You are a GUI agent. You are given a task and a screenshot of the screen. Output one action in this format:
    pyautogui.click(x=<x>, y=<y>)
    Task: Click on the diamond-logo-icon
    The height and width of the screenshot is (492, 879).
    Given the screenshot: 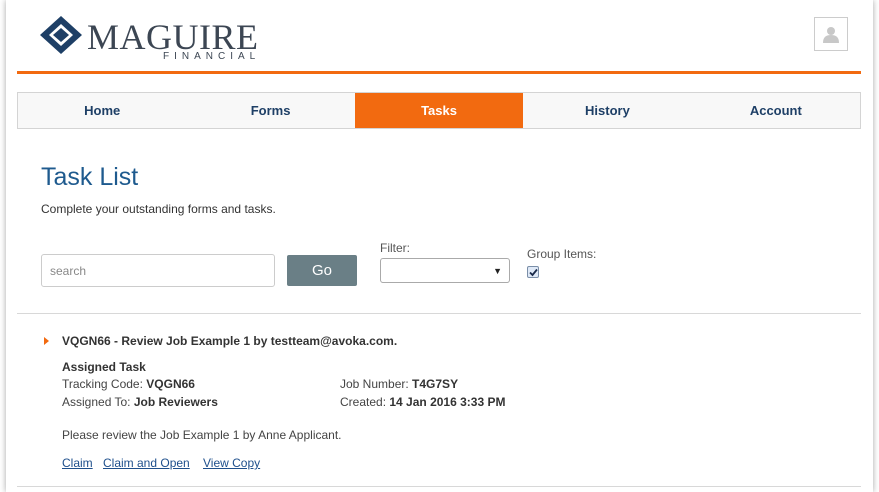 What is the action you would take?
    pyautogui.click(x=61, y=35)
    